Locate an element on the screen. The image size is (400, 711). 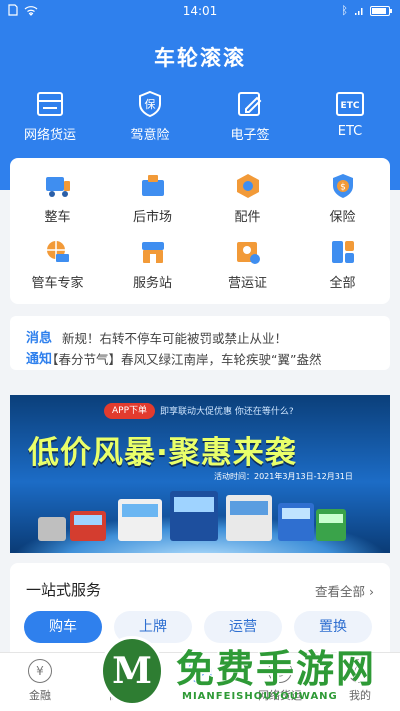
svg-text: ETC is located at coordinates (350, 106).